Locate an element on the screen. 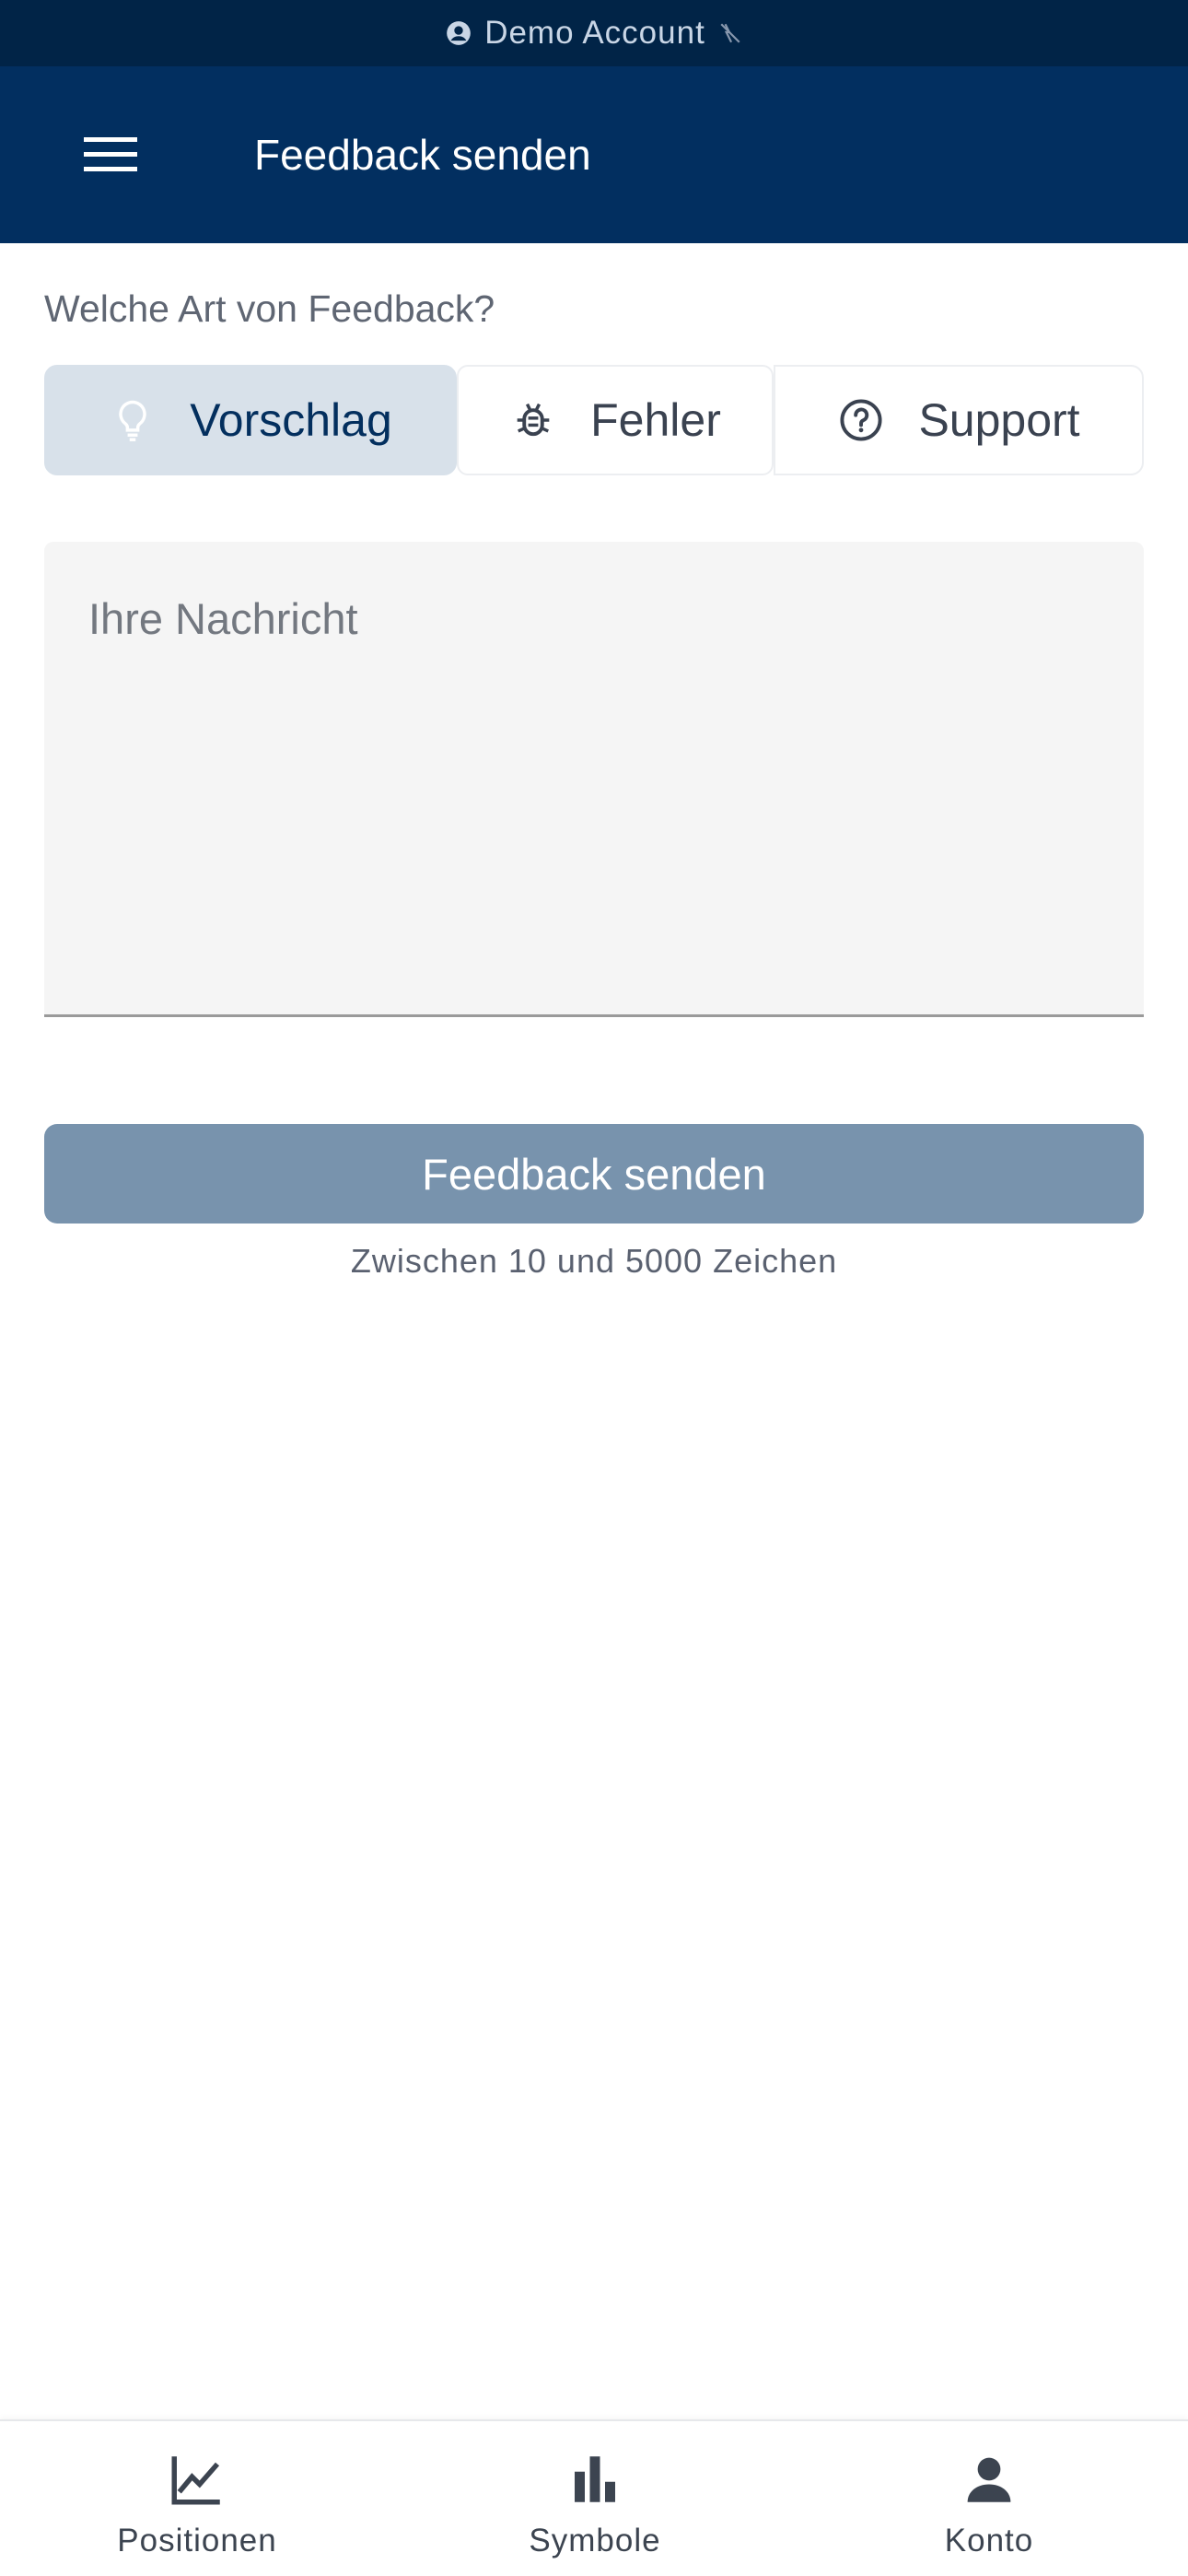 The image size is (1188, 2576). help-circle-icon is located at coordinates (861, 420).